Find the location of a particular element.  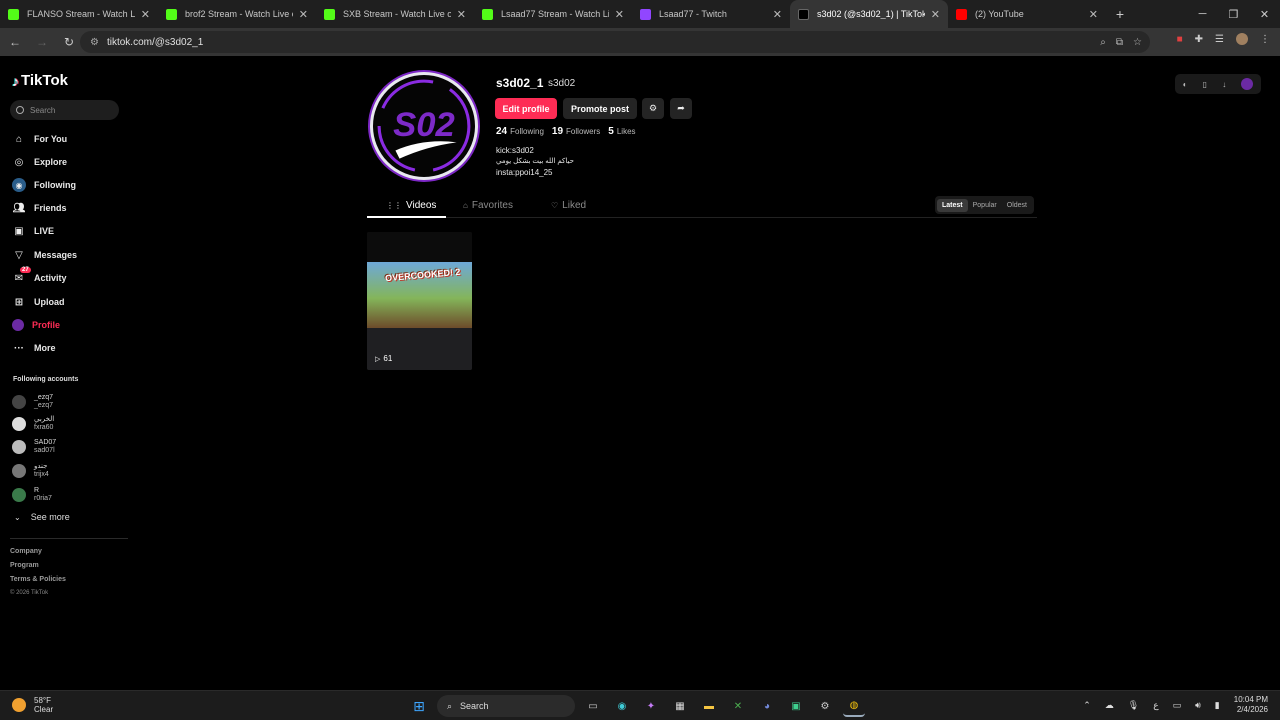

restore-icon: ❐ is located at coordinates (1233, 14).